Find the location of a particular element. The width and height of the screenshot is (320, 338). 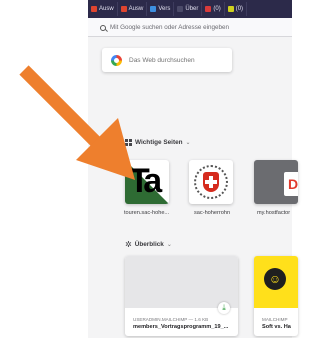

tab: Vers is located at coordinates (161, 9).